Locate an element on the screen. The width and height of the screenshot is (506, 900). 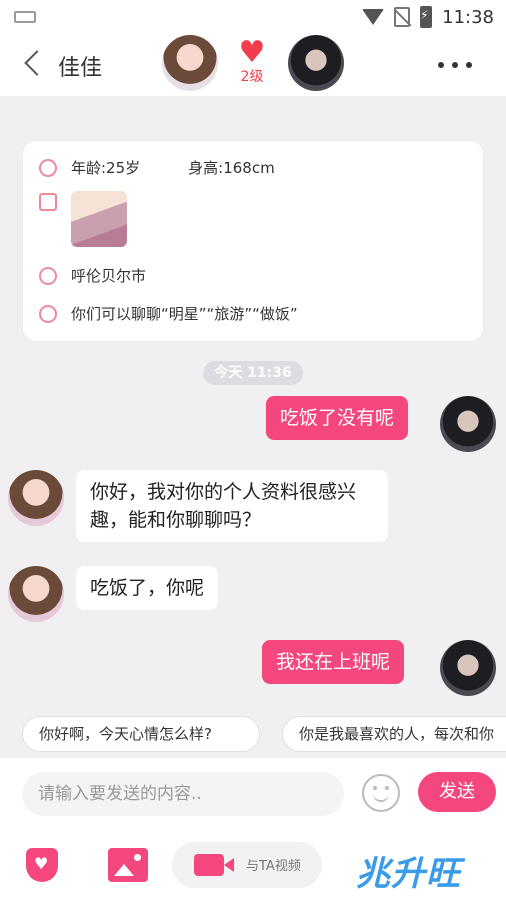
person-icon is located at coordinates (48, 167).